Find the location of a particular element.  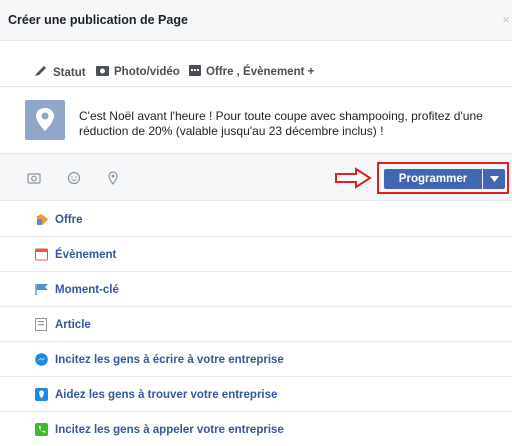

option-label: Moment-clé is located at coordinates (87, 290).